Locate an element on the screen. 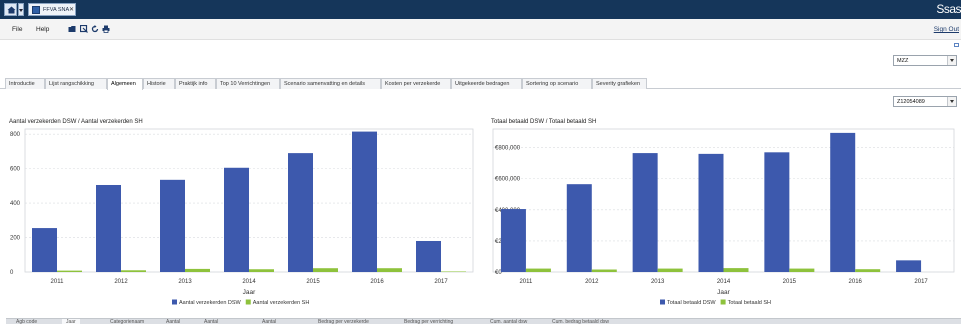 This screenshot has height=324, width=961. x-axis-title: Jaar is located at coordinates (249, 292).